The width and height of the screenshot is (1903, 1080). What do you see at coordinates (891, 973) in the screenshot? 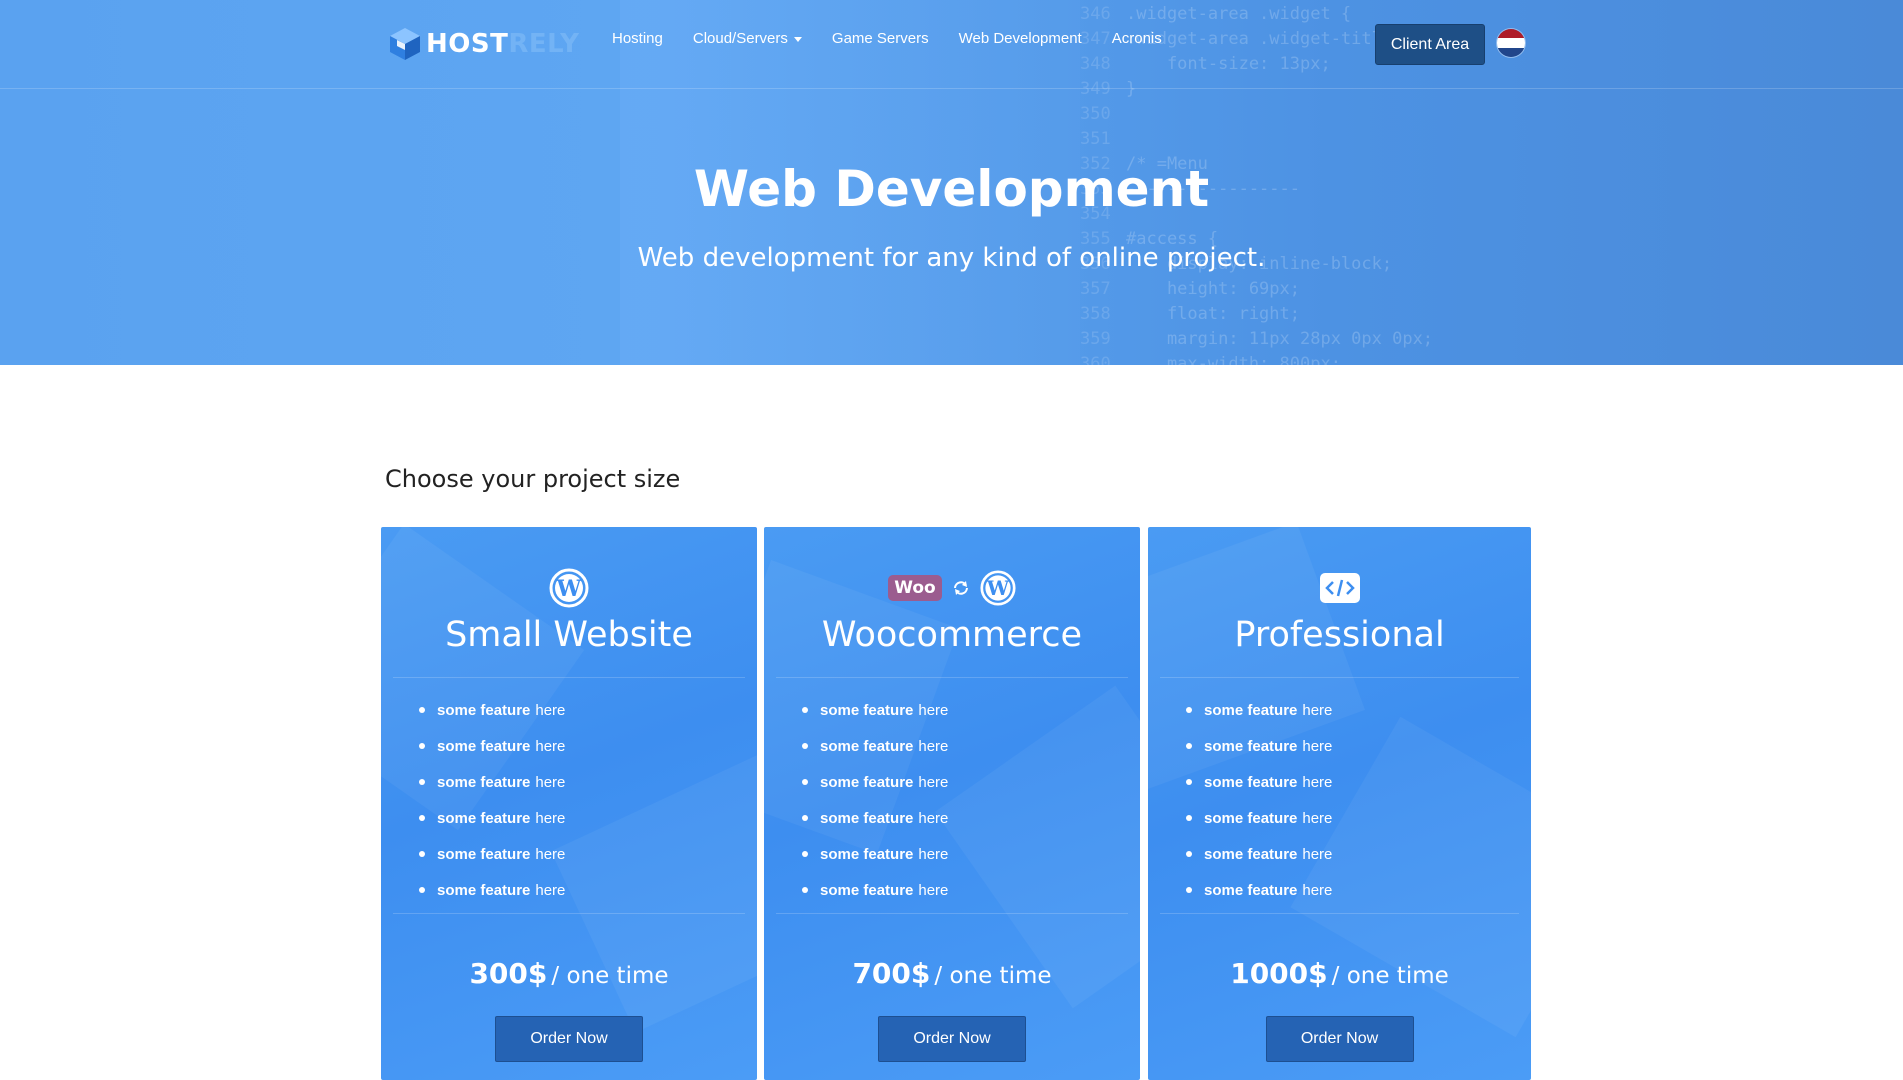
I see `price-amount: 700$` at bounding box center [891, 973].